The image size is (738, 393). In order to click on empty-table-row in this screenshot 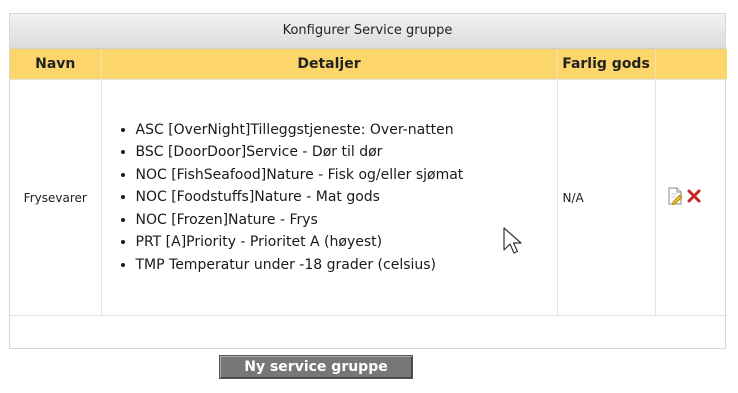, I will do `click(368, 331)`.